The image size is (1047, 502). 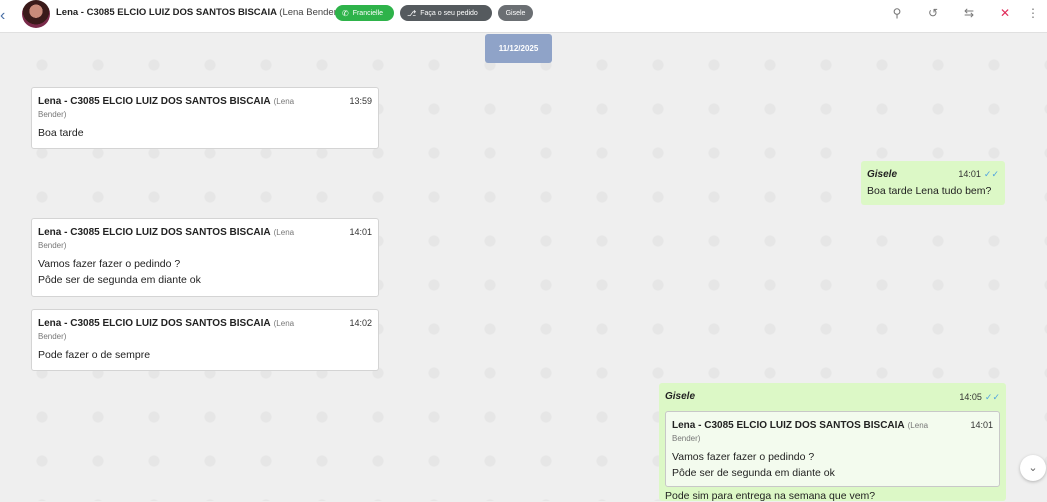 What do you see at coordinates (109, 264) in the screenshot?
I see `message-text: Vamos fazer fazer o pedindo ?` at bounding box center [109, 264].